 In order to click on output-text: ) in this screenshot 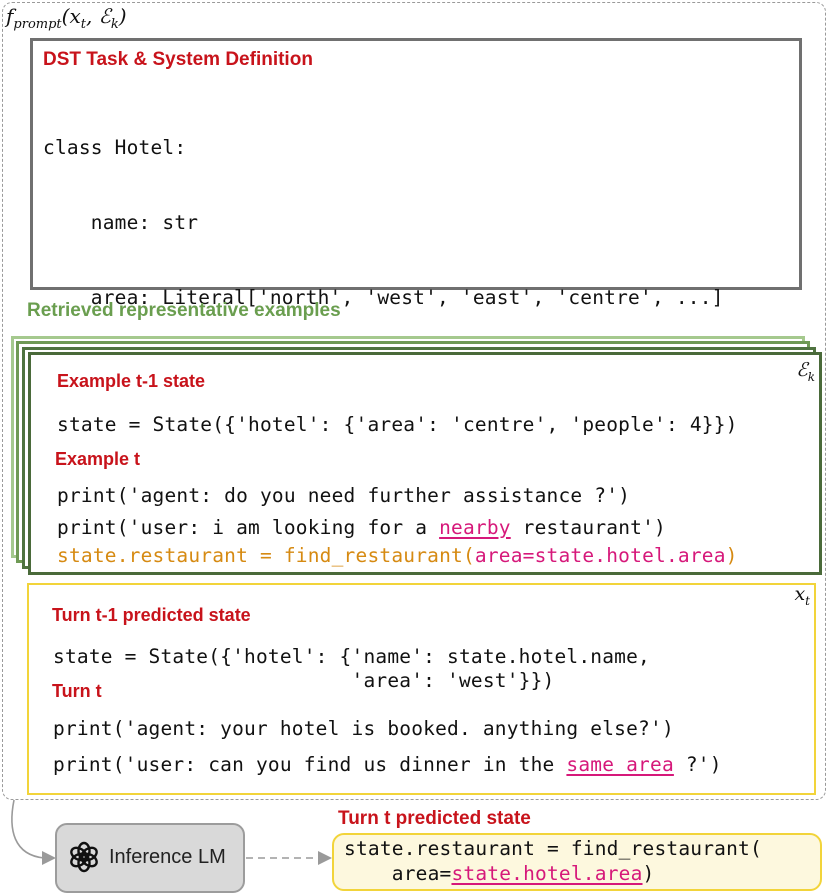, I will do `click(648, 873)`.